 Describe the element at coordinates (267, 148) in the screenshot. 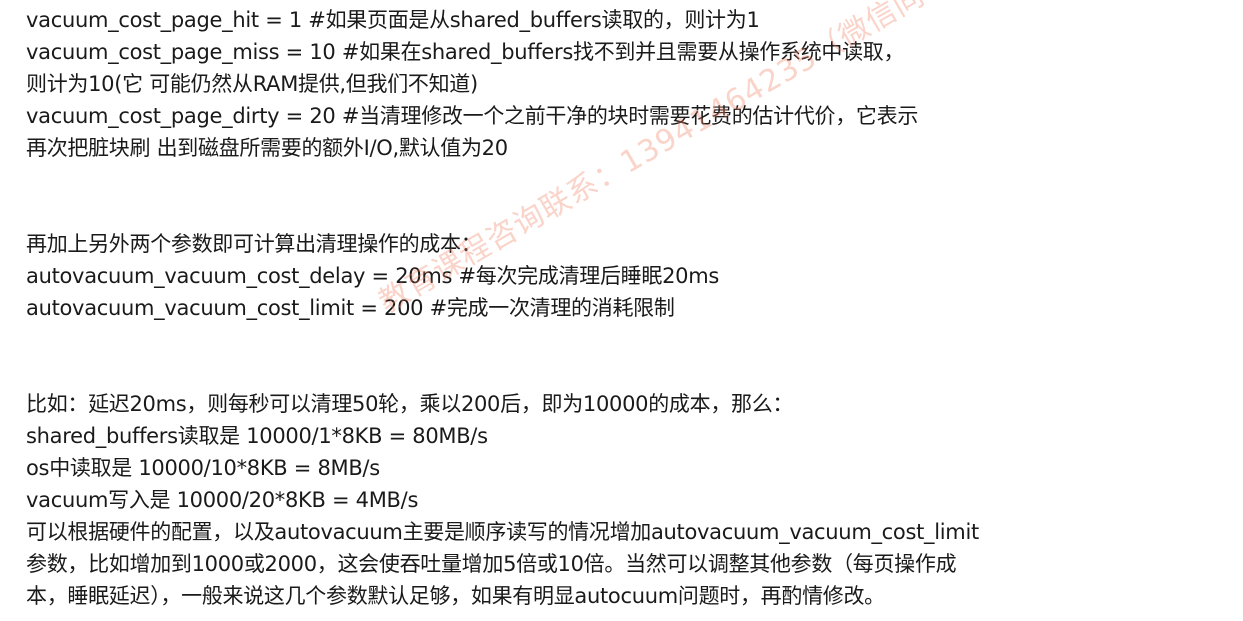

I see `text-line: 再次把脏块刷 出到磁盘所需要的额外I/O,默认值为20` at that location.